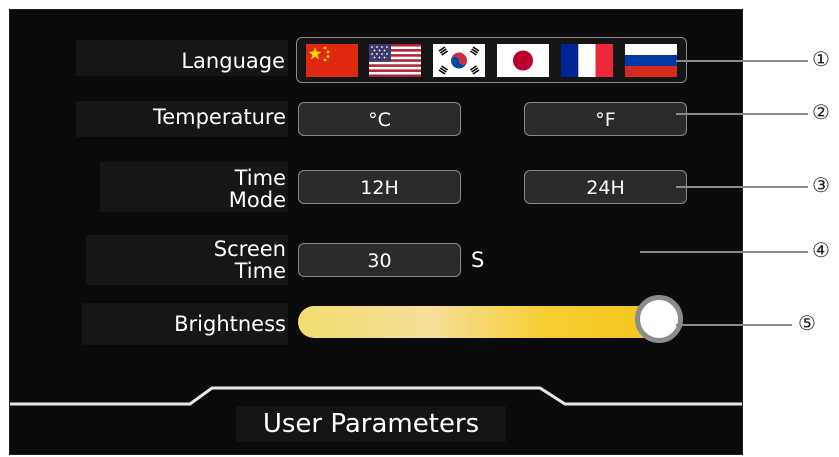 Image resolution: width=839 pixels, height=457 pixels. Describe the element at coordinates (807, 323) in the screenshot. I see `callout-number-5: ⑤` at that location.